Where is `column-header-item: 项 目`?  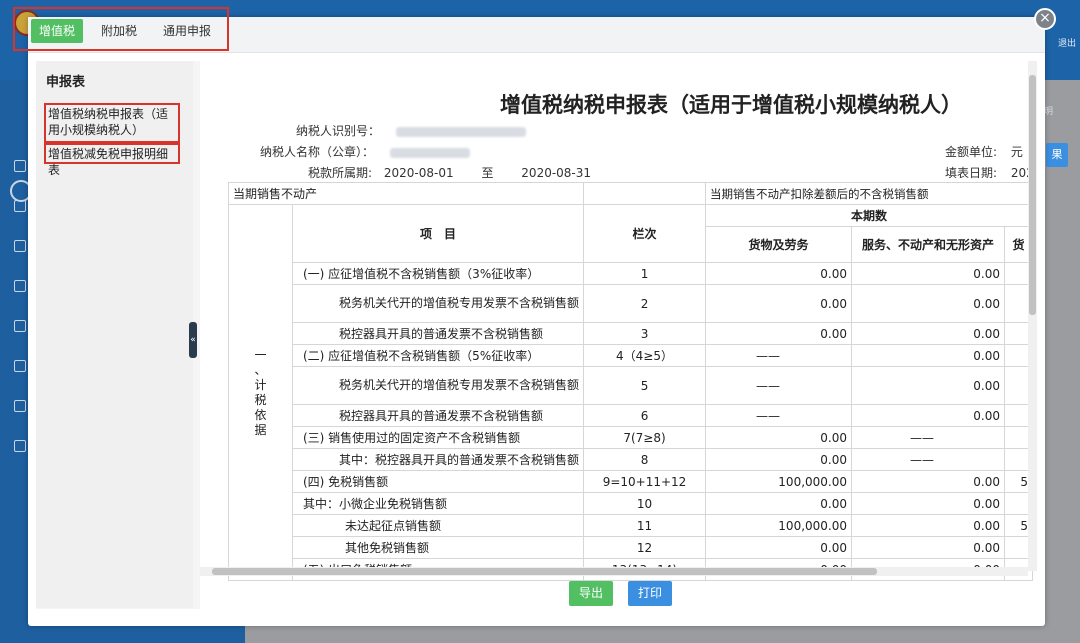 column-header-item: 项 目 is located at coordinates (438, 233).